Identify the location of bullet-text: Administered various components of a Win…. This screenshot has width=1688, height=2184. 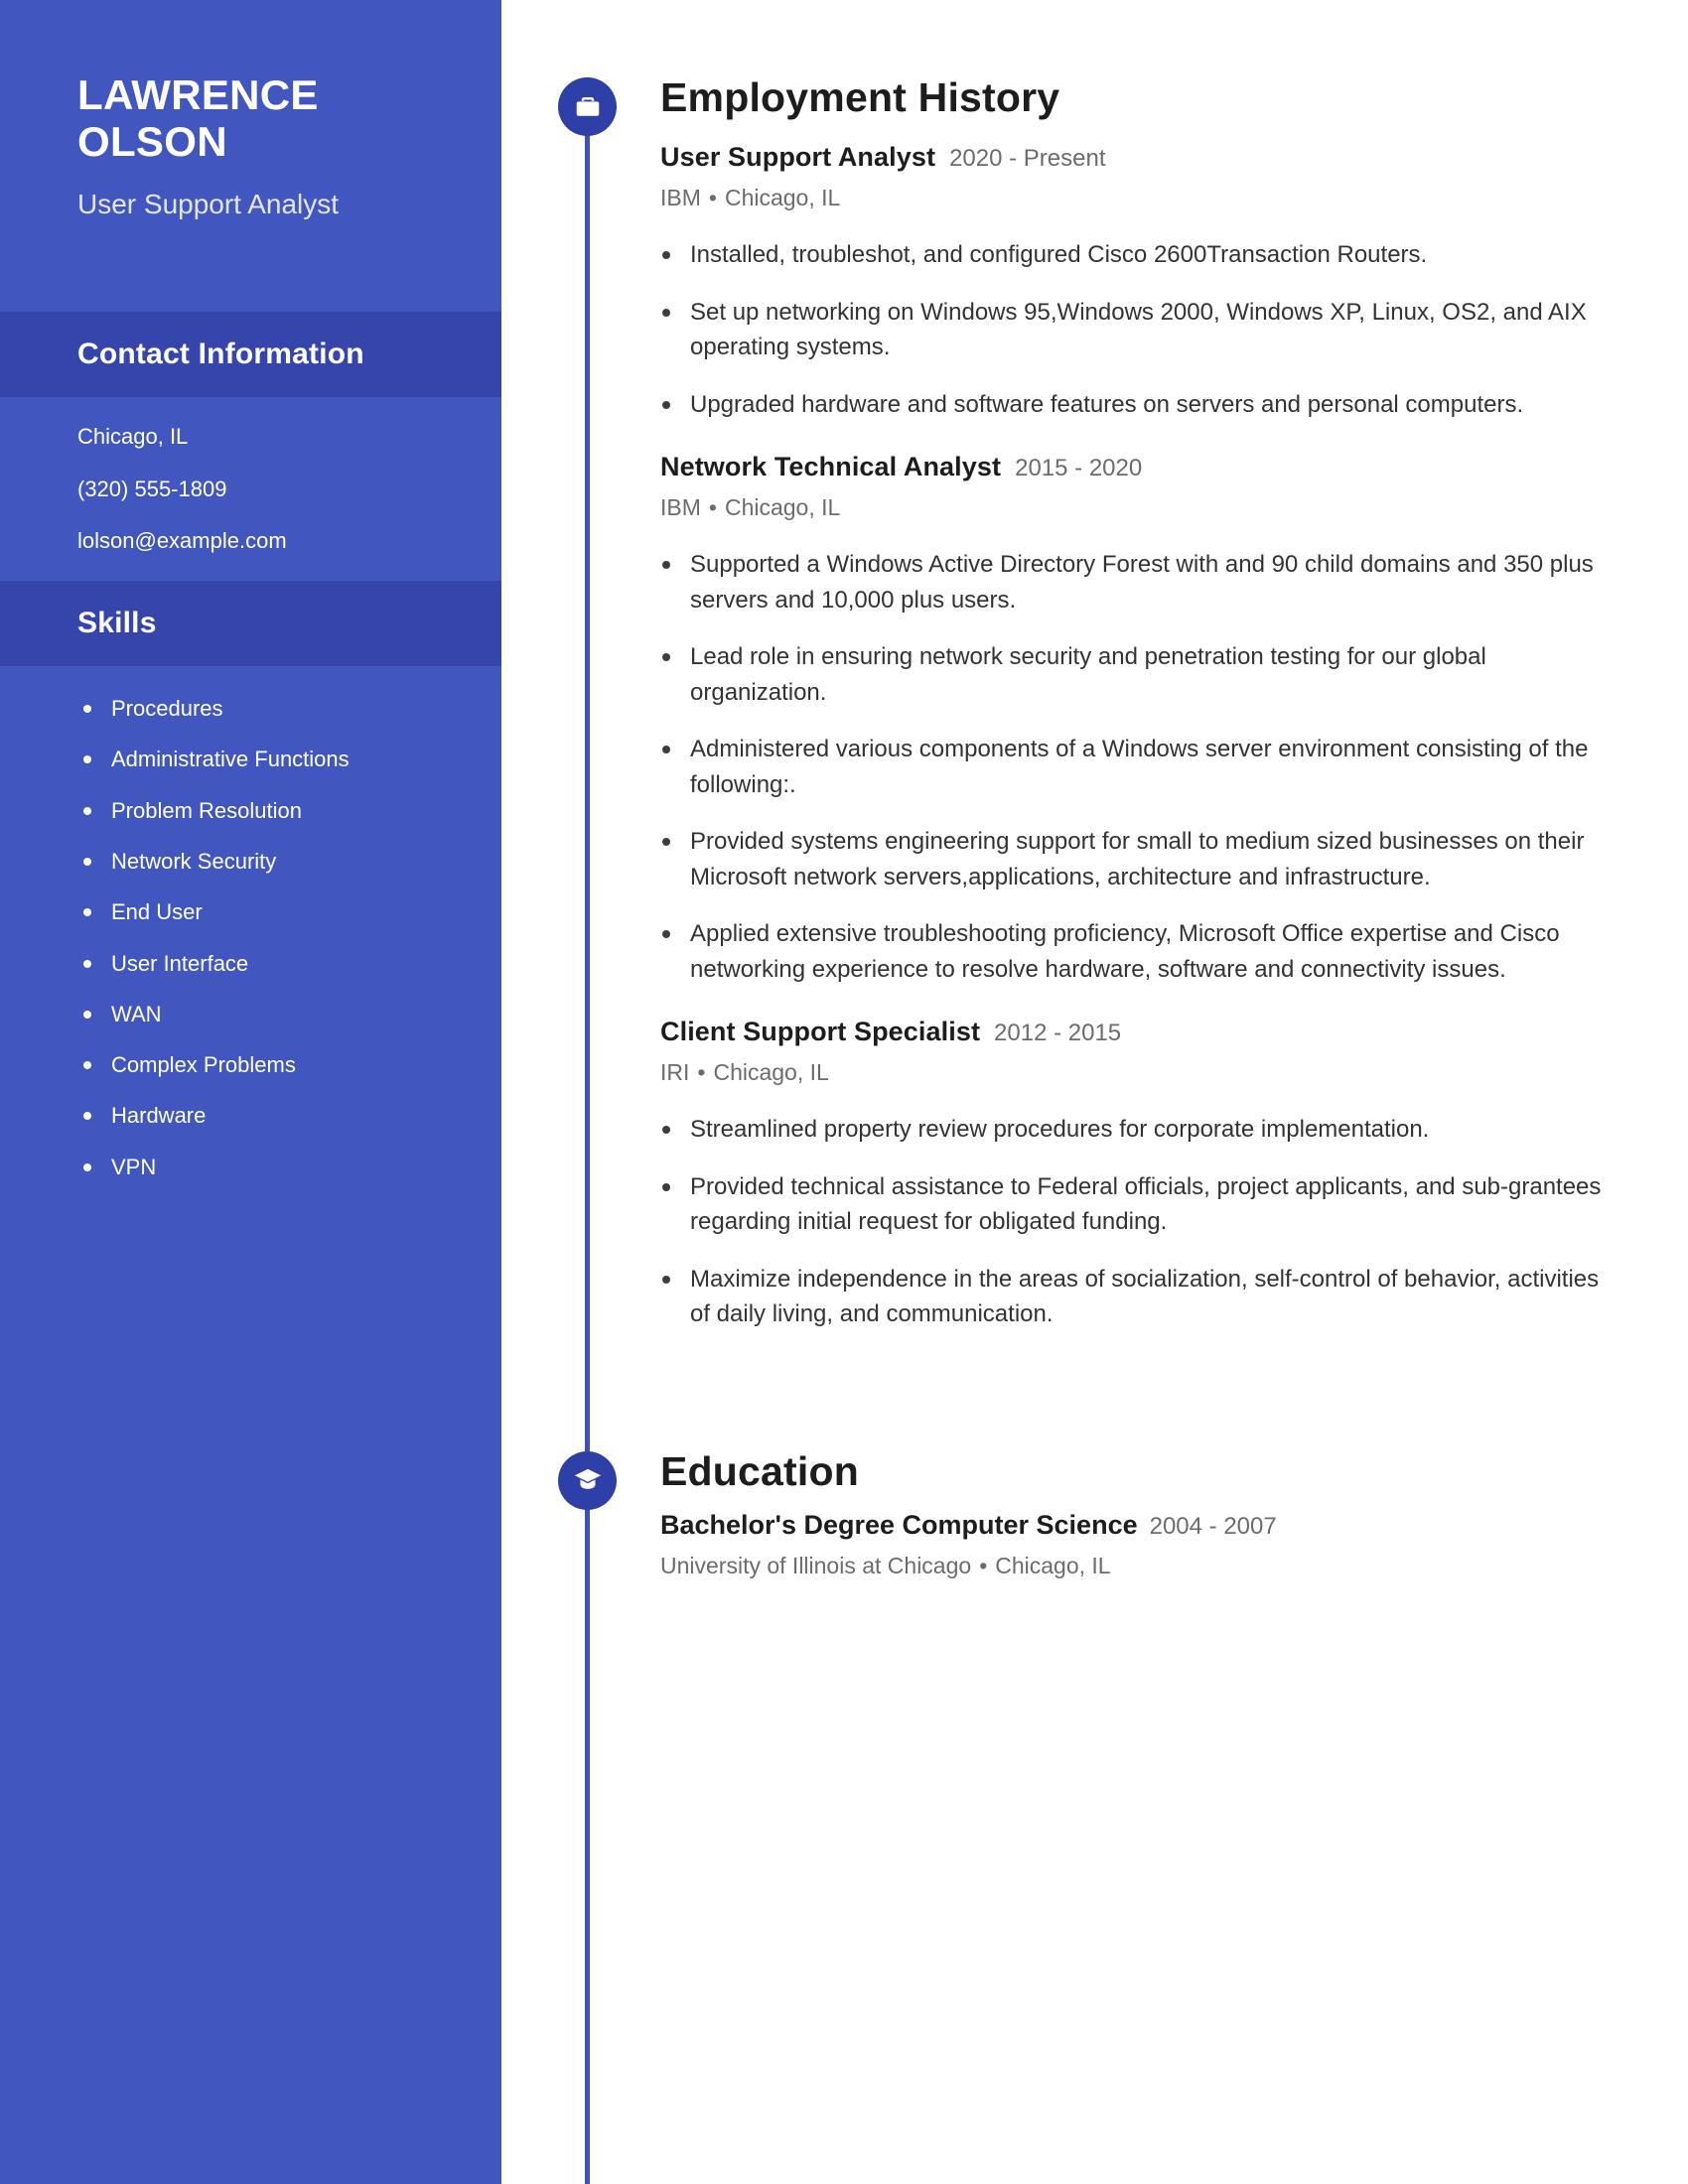
(1139, 767).